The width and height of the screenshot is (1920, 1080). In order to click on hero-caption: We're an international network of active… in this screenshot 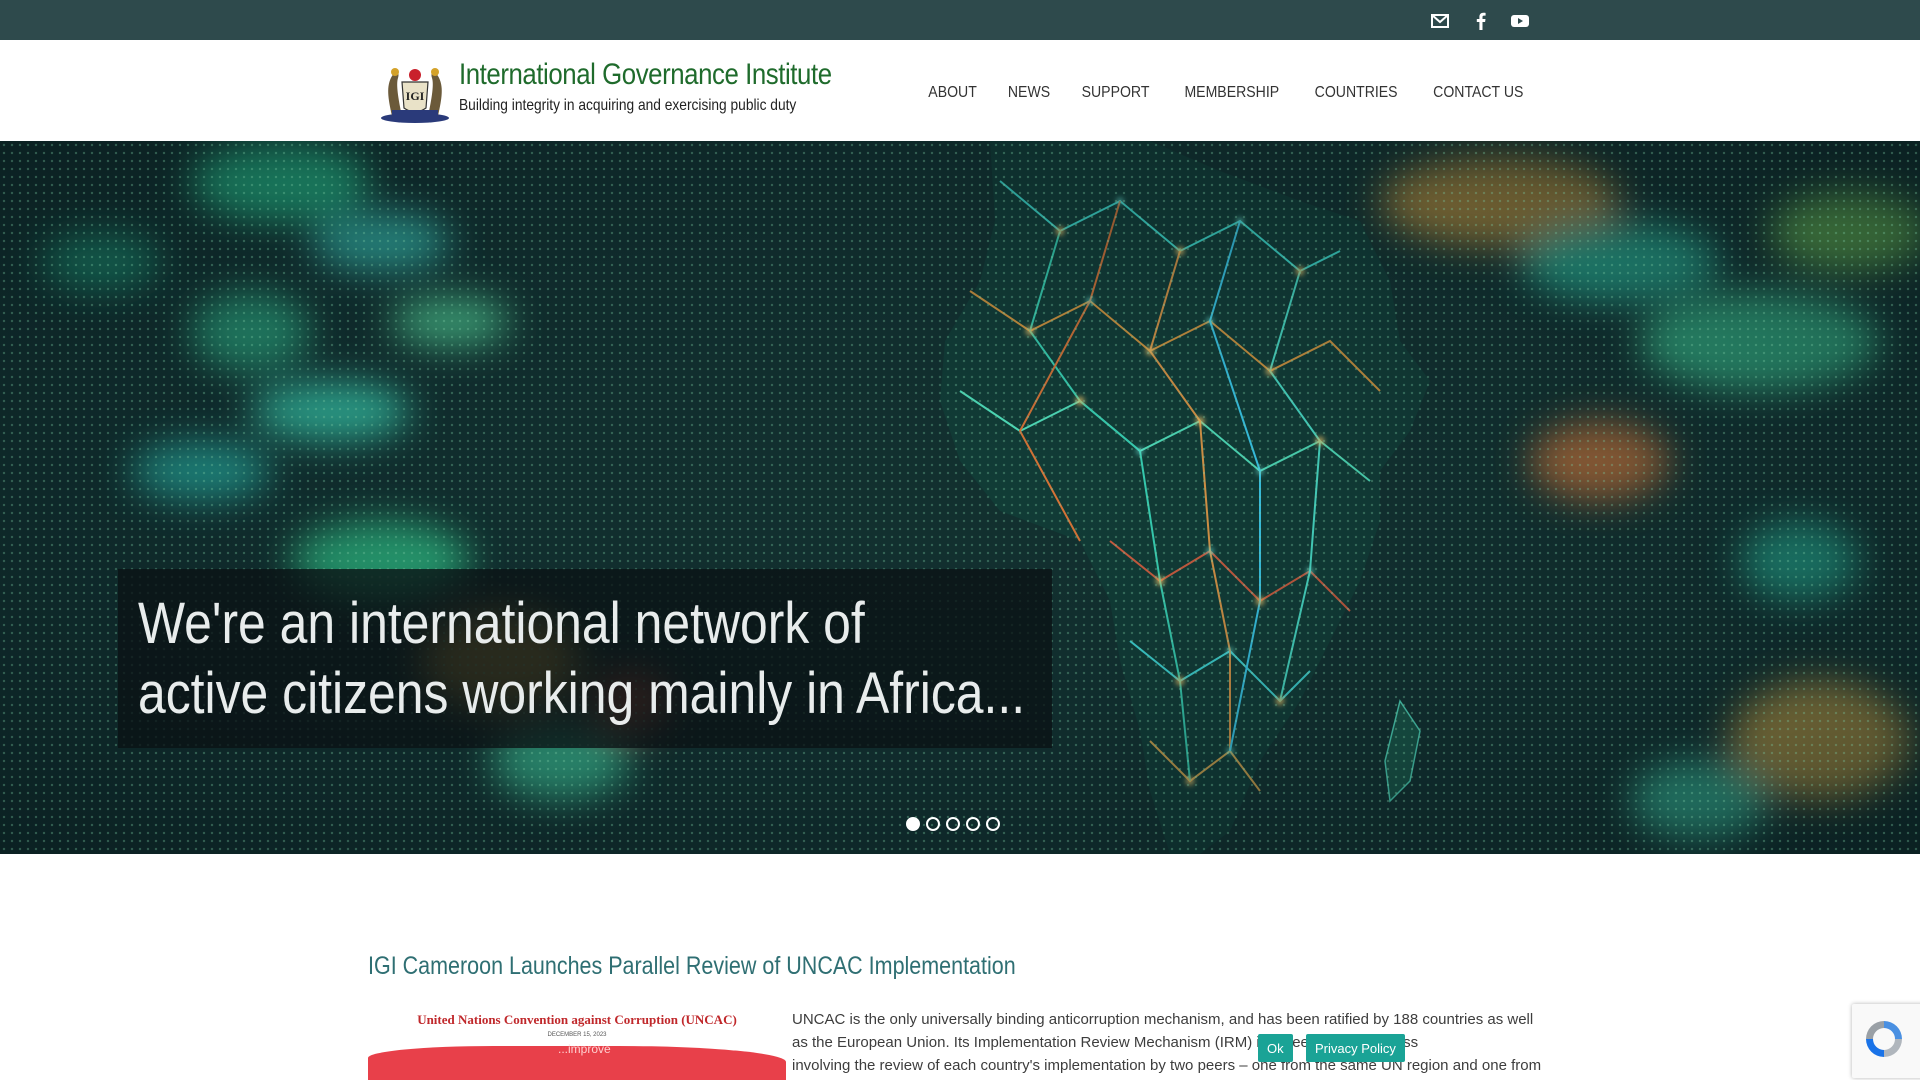, I will do `click(585, 658)`.